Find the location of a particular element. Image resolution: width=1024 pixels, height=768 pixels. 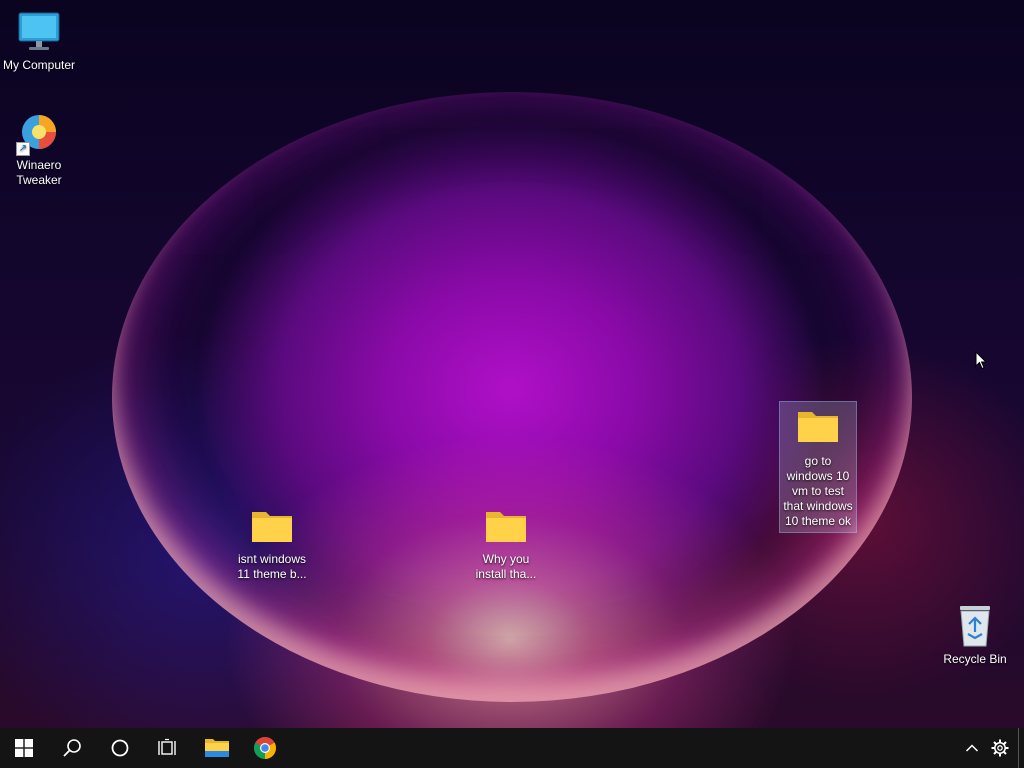

taskbar is located at coordinates (512, 748).